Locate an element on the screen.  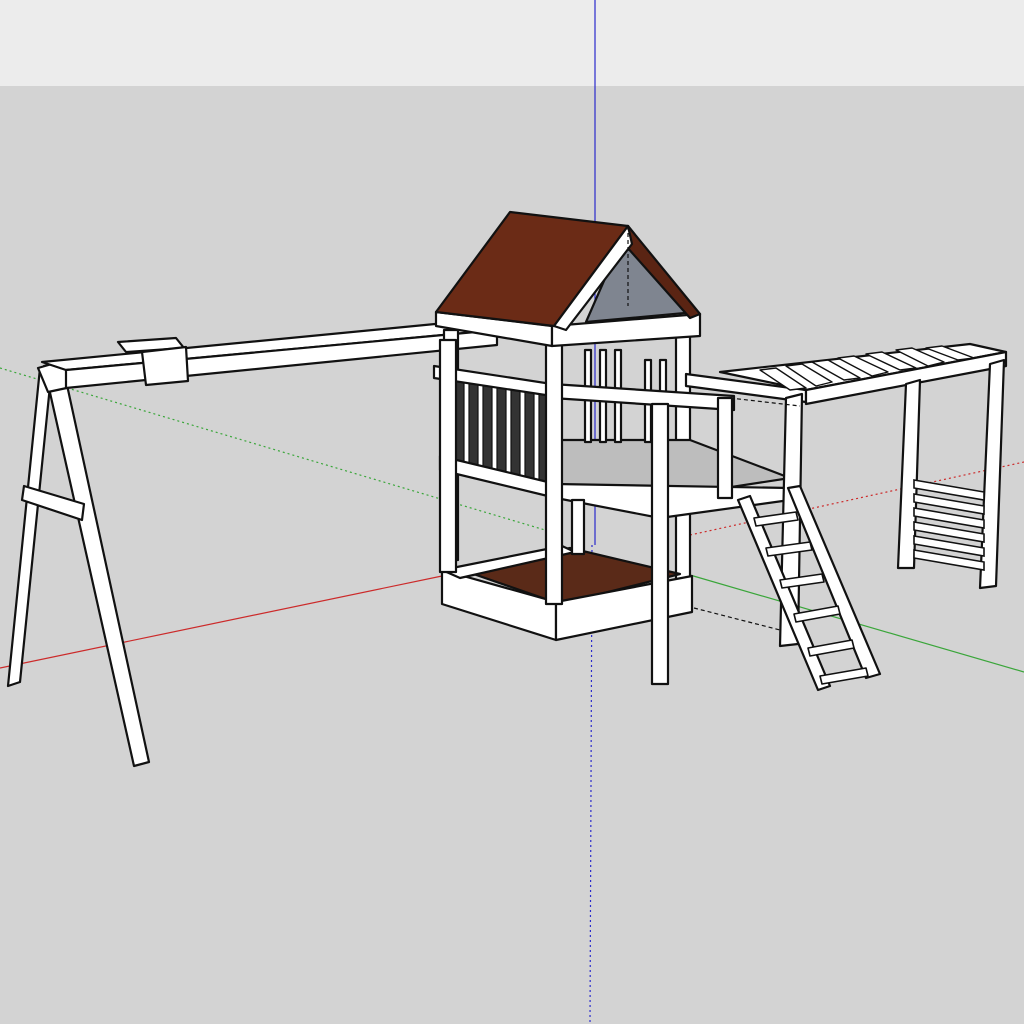
swing-hanger-front is located at coordinates (165, 366).